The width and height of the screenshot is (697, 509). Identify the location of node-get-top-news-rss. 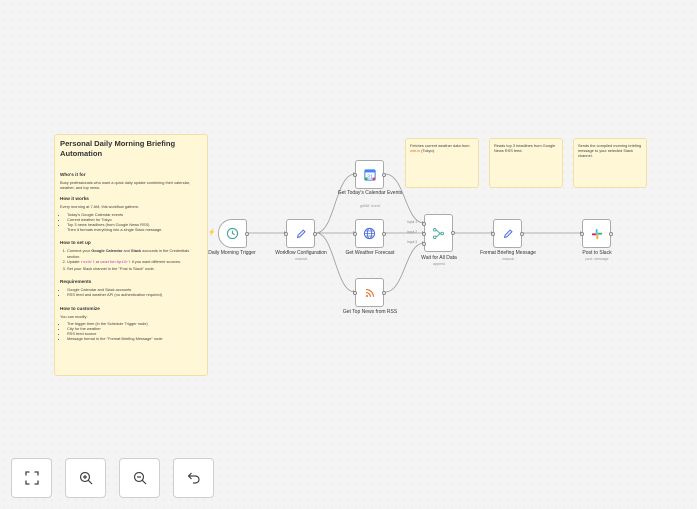
(369, 292).